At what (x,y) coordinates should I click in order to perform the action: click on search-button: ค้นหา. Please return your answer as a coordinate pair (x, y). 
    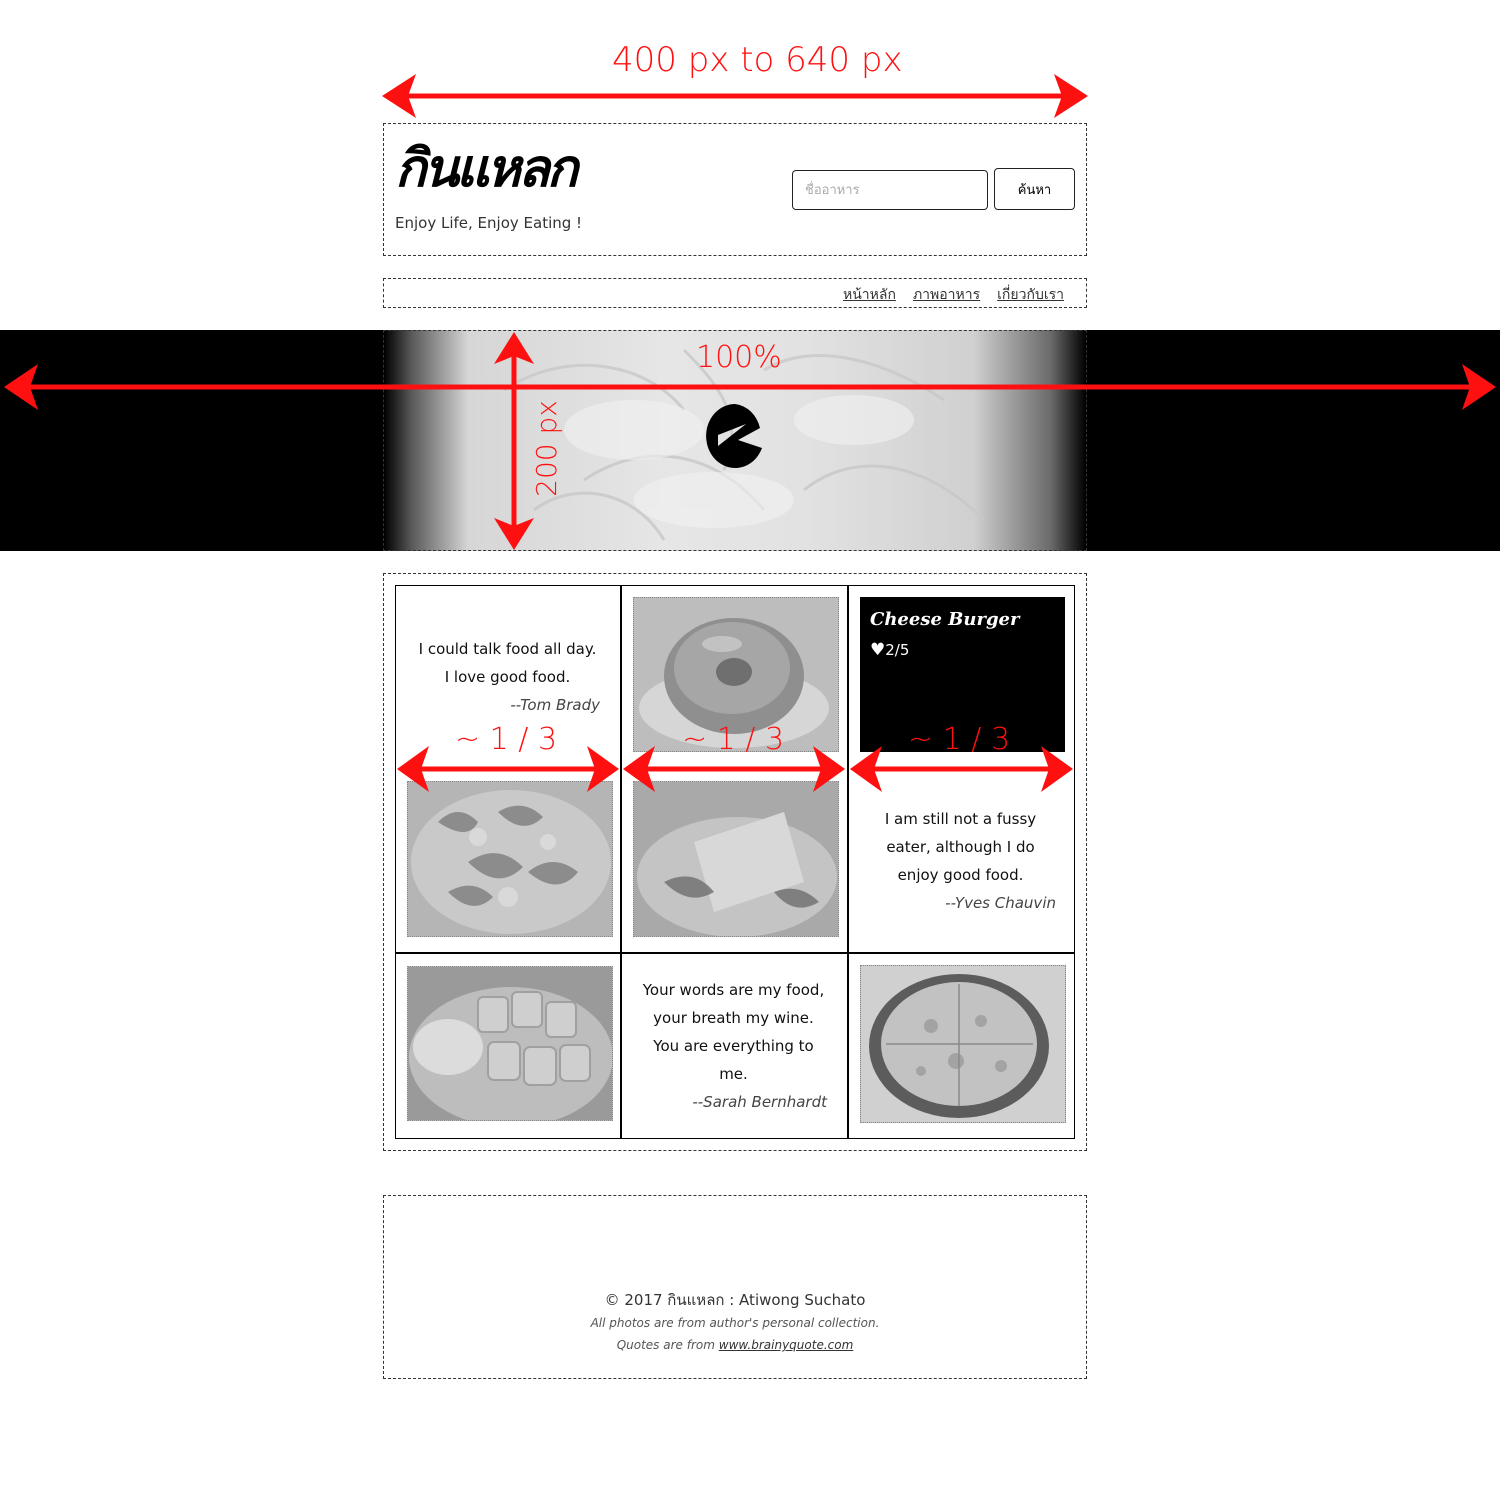
    Looking at the image, I should click on (1034, 189).